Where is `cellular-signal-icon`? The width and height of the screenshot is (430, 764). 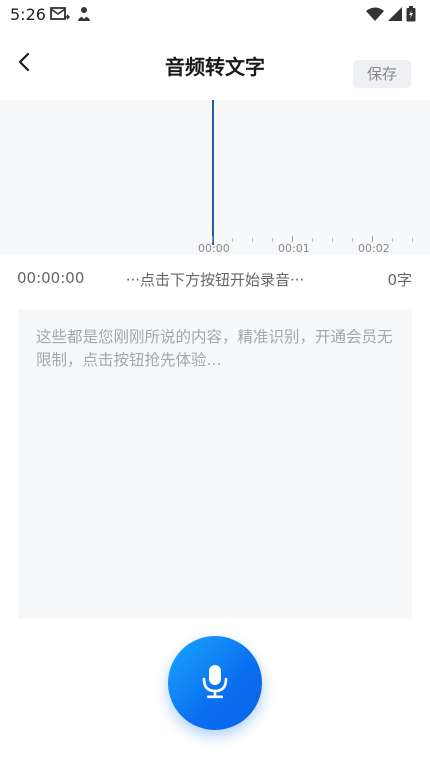
cellular-signal-icon is located at coordinates (395, 14).